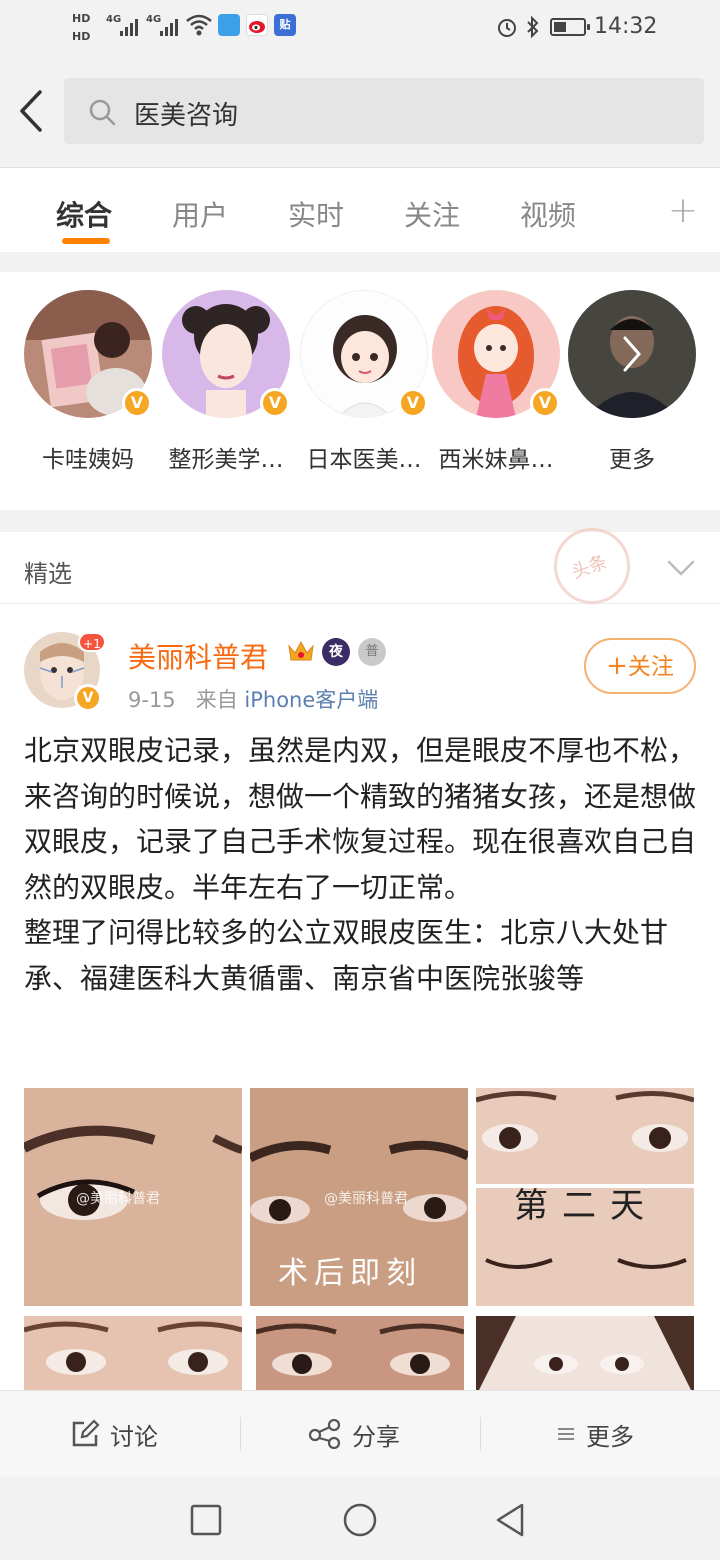  What do you see at coordinates (336, 652) in the screenshot?
I see `night-badge-icon: 夜` at bounding box center [336, 652].